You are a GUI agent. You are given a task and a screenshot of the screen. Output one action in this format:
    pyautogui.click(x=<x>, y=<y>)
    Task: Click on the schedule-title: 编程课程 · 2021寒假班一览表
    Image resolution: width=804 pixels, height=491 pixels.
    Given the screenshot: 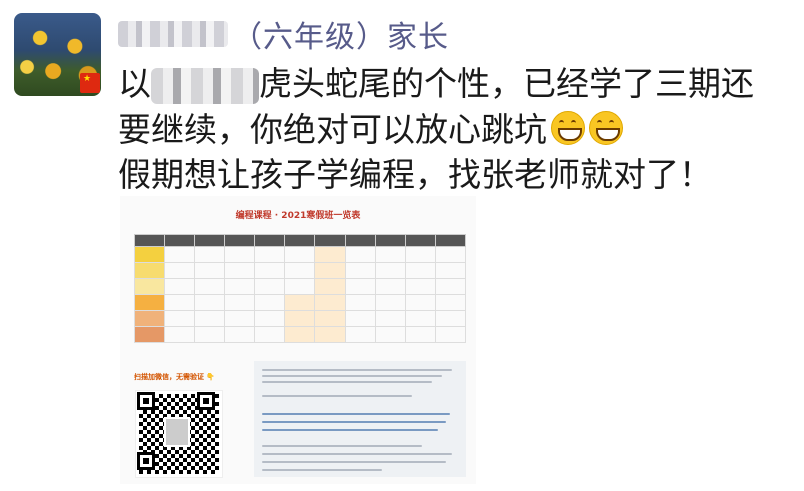 What is the action you would take?
    pyautogui.click(x=298, y=216)
    